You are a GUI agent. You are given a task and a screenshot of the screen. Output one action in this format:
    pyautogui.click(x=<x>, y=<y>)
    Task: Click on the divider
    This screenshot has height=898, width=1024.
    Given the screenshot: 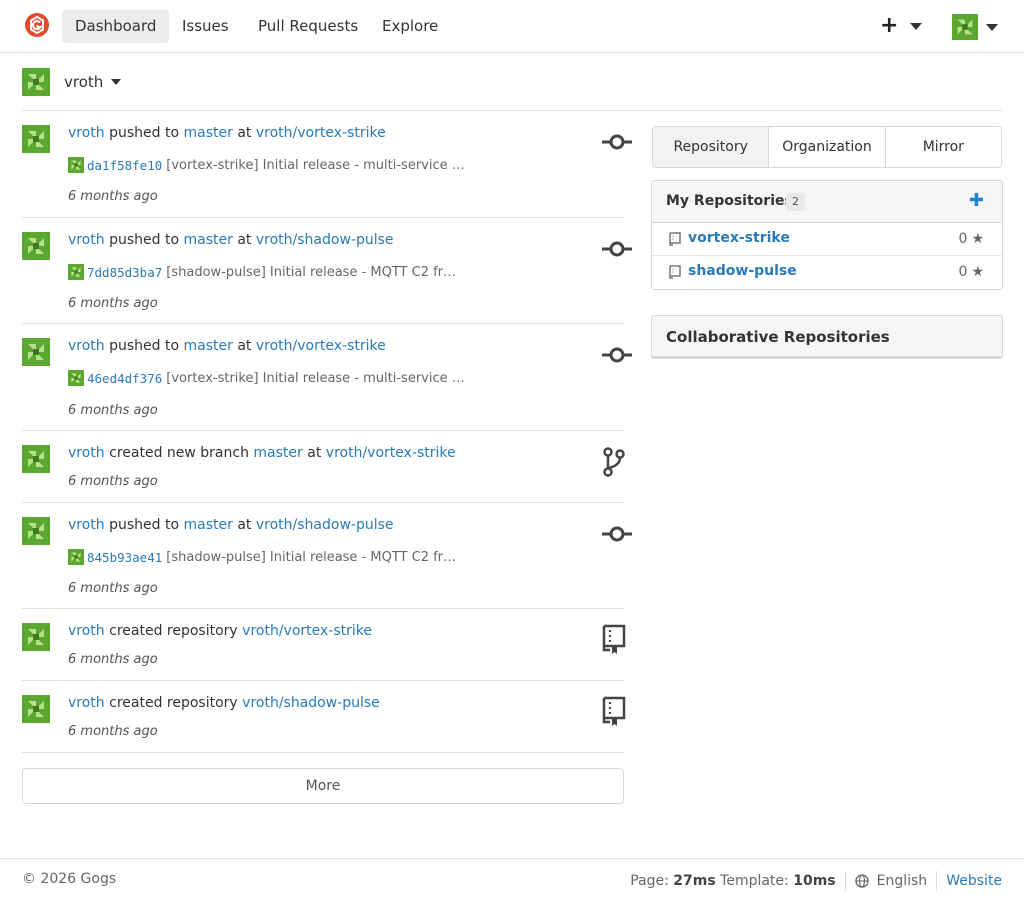 What is the action you would take?
    pyautogui.click(x=937, y=881)
    